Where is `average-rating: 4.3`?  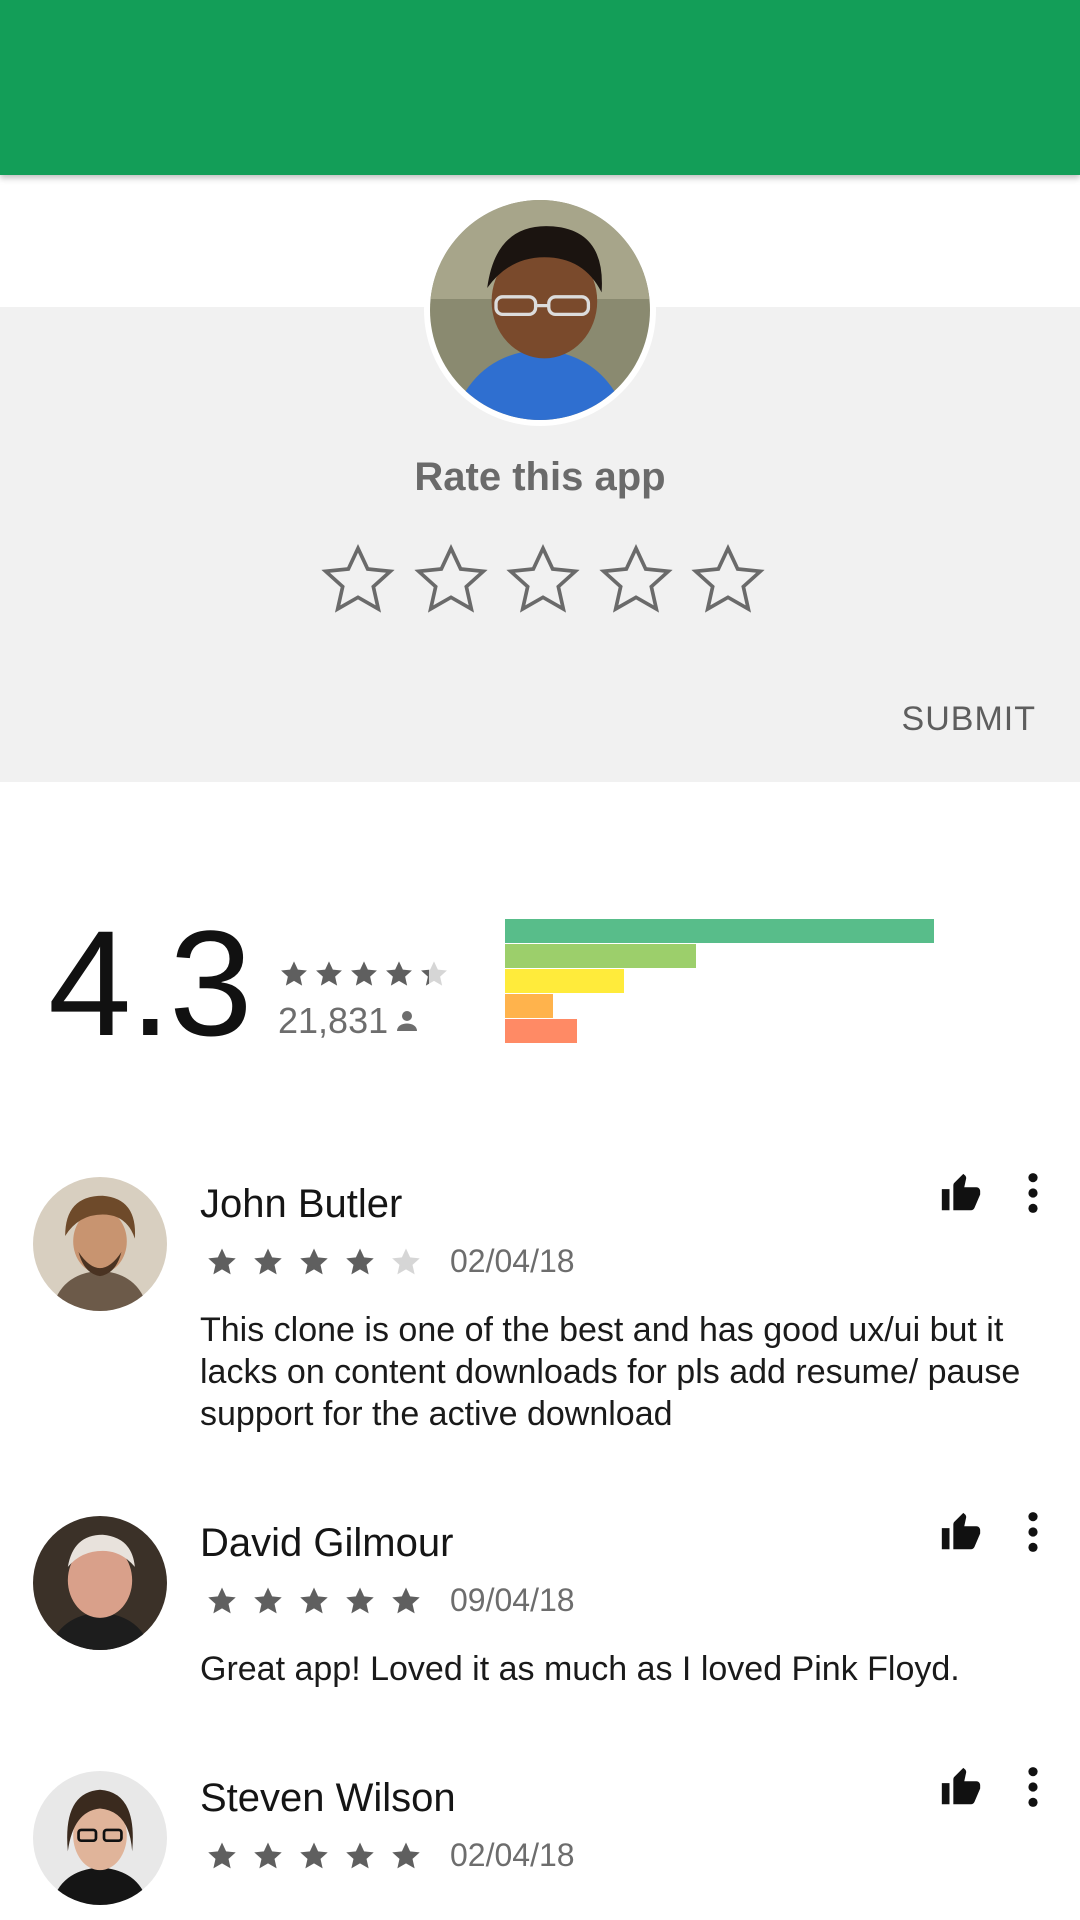
average-rating: 4.3 is located at coordinates (150, 983).